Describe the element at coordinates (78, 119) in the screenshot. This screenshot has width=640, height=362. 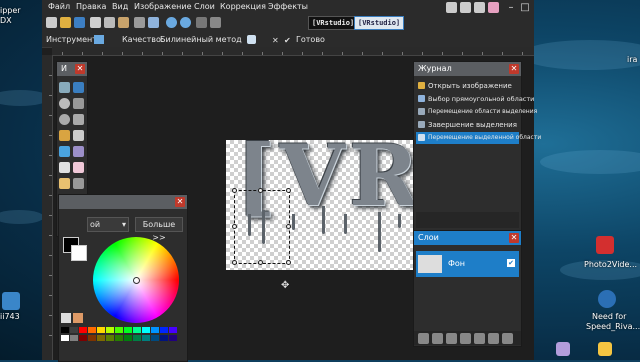
I see `zoom-tool-icon` at that location.